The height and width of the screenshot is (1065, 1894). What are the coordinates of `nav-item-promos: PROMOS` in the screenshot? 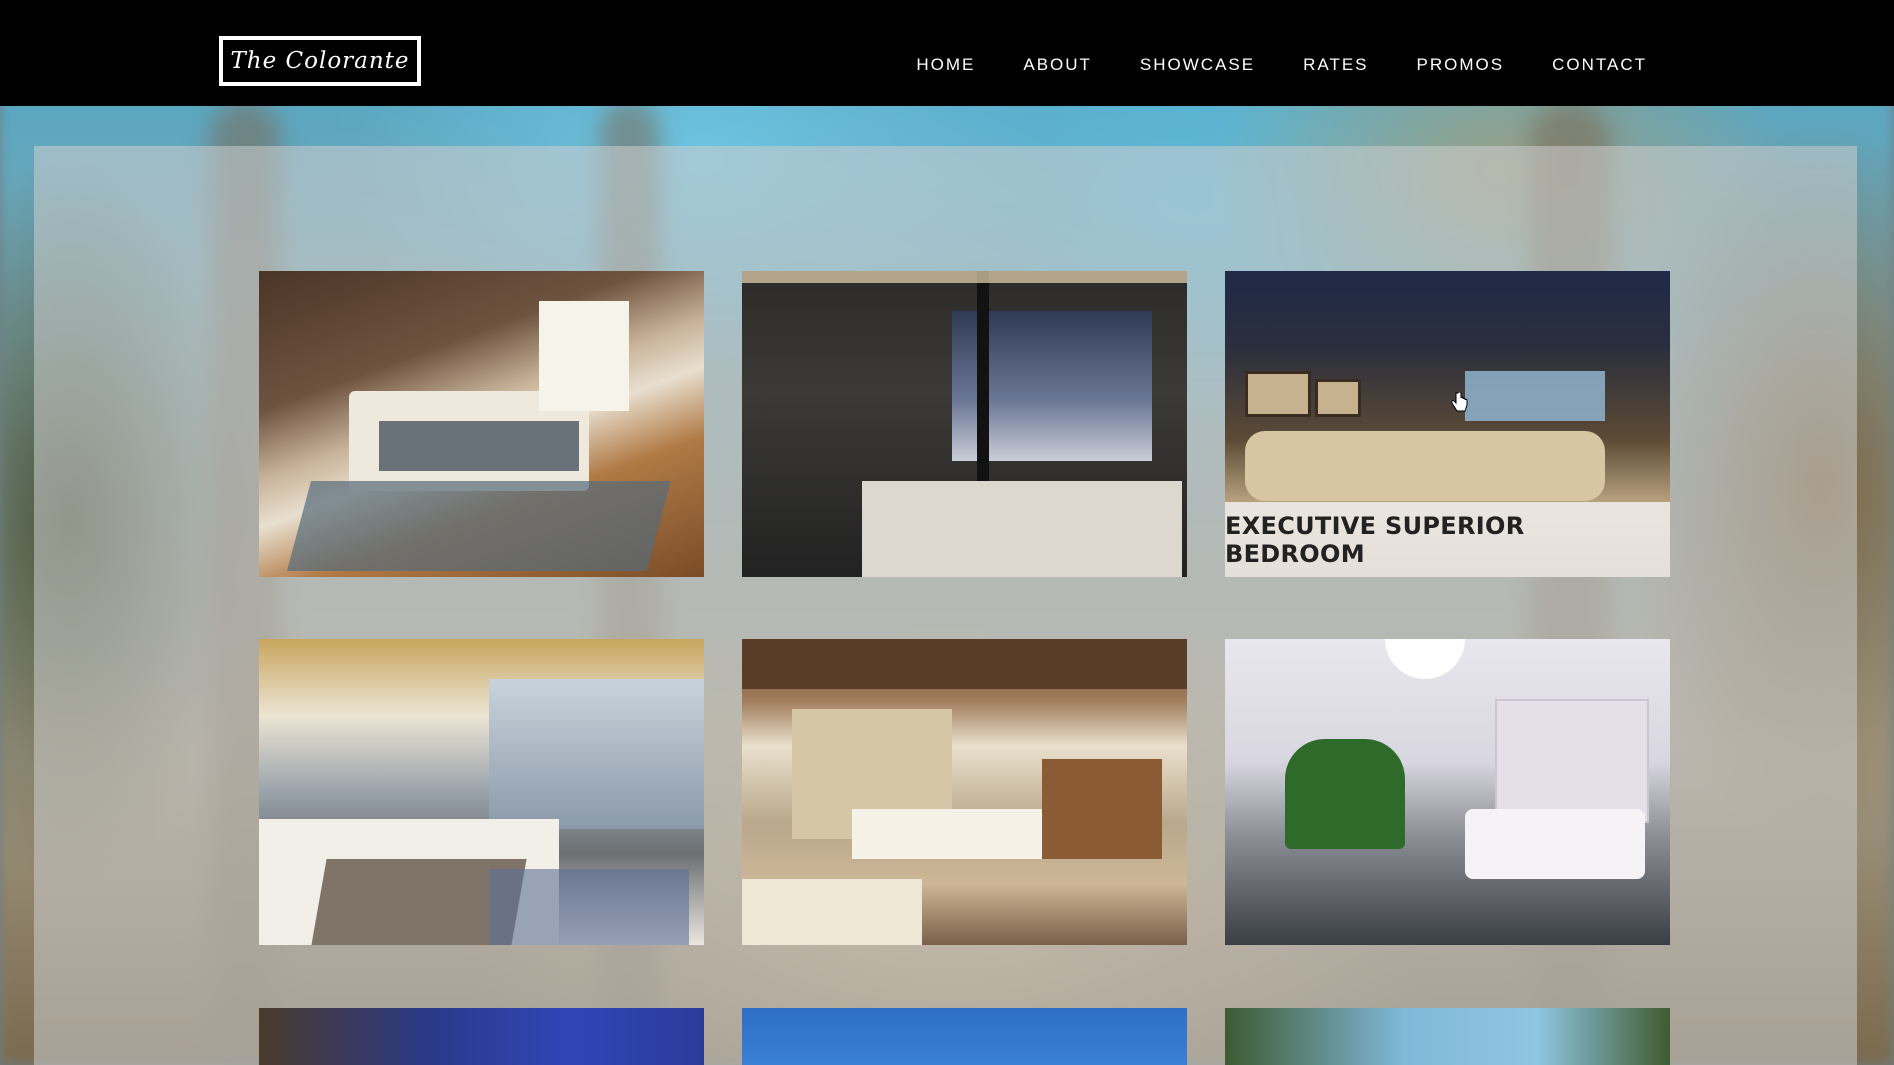 It's located at (1461, 65).